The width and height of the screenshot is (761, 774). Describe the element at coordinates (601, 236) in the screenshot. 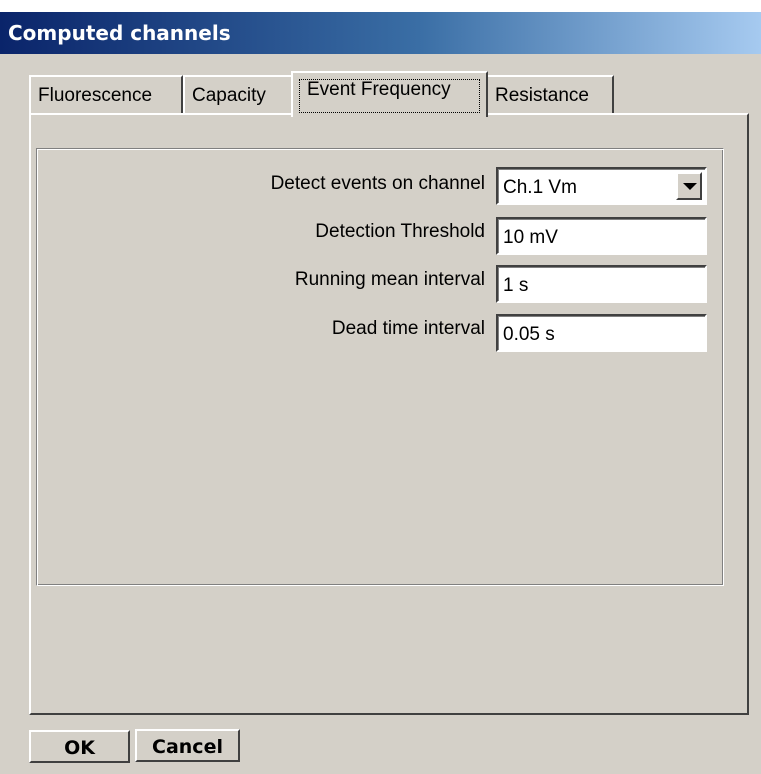

I see `threshold-input: 10 mV` at that location.